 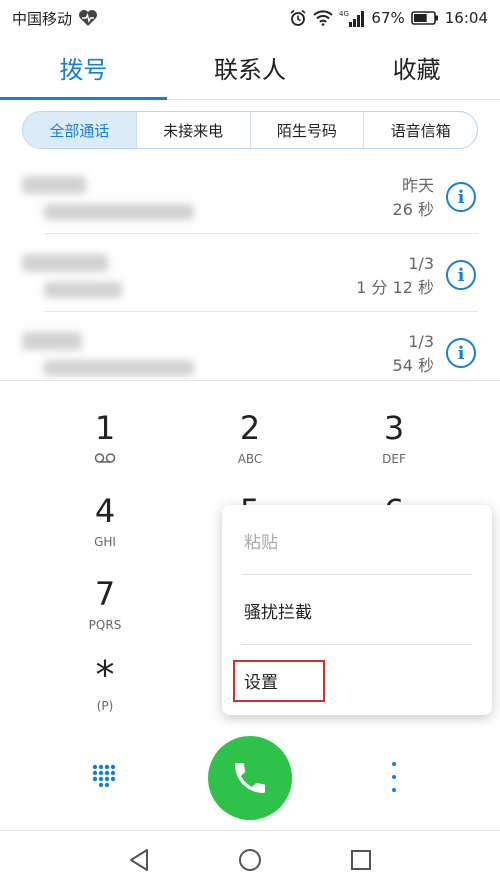 I want to click on key-digit: 4, so click(x=105, y=511).